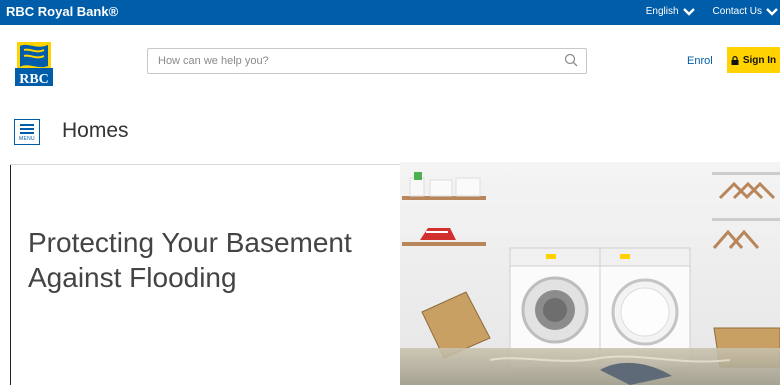 The height and width of the screenshot is (385, 780). What do you see at coordinates (735, 60) in the screenshot?
I see `lock-icon` at bounding box center [735, 60].